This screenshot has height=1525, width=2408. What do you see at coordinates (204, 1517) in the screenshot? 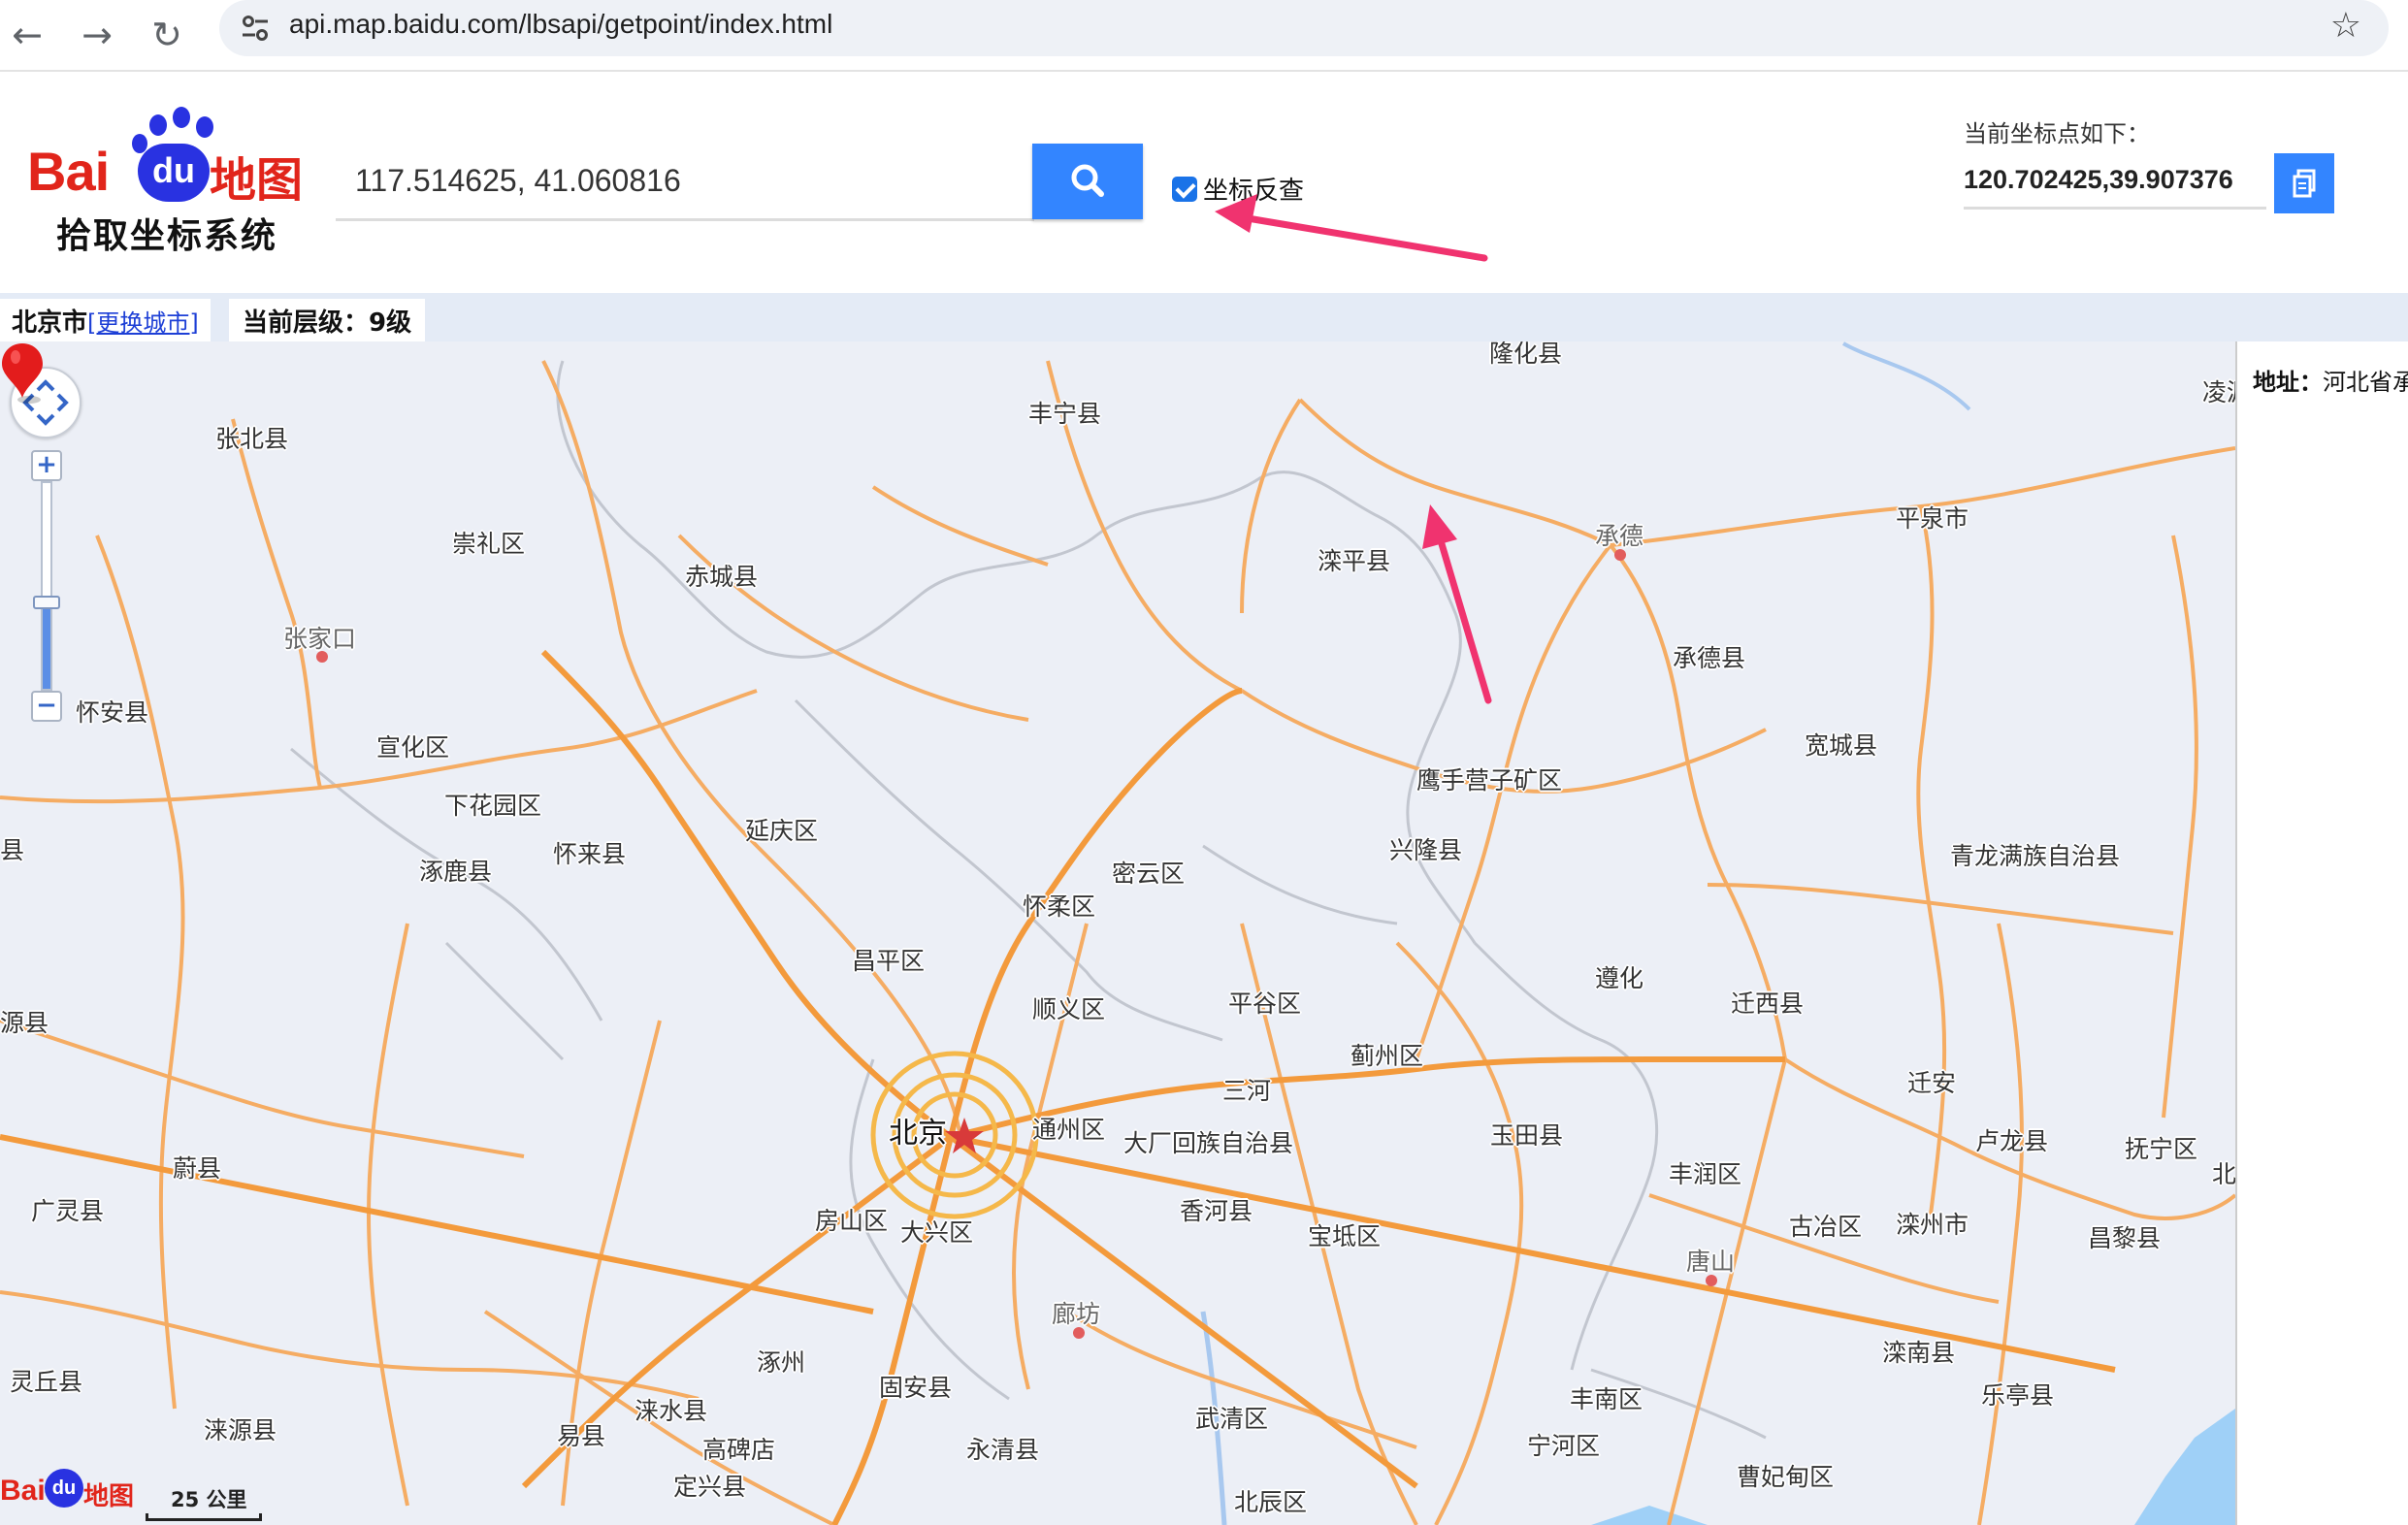
I see `map-scale-bar` at bounding box center [204, 1517].